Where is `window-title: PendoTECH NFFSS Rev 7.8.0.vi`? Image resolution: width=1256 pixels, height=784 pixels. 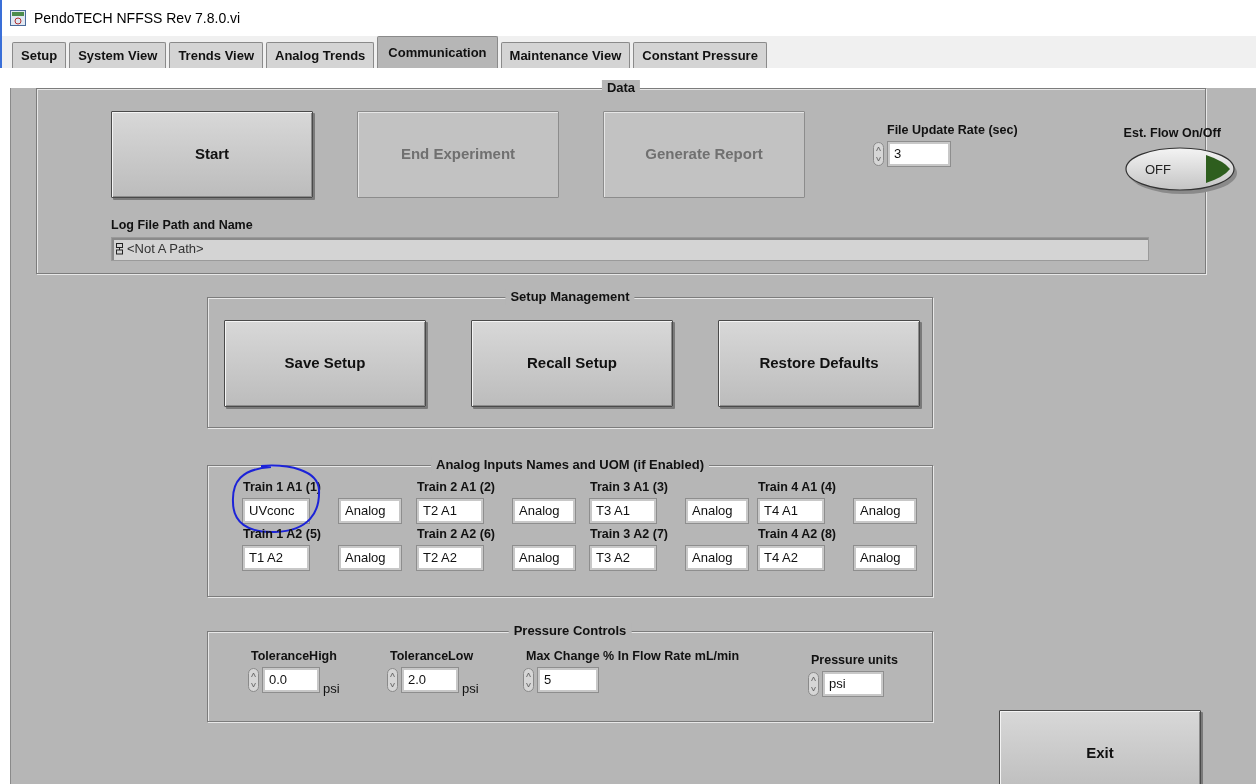 window-title: PendoTECH NFFSS Rev 7.8.0.vi is located at coordinates (137, 18).